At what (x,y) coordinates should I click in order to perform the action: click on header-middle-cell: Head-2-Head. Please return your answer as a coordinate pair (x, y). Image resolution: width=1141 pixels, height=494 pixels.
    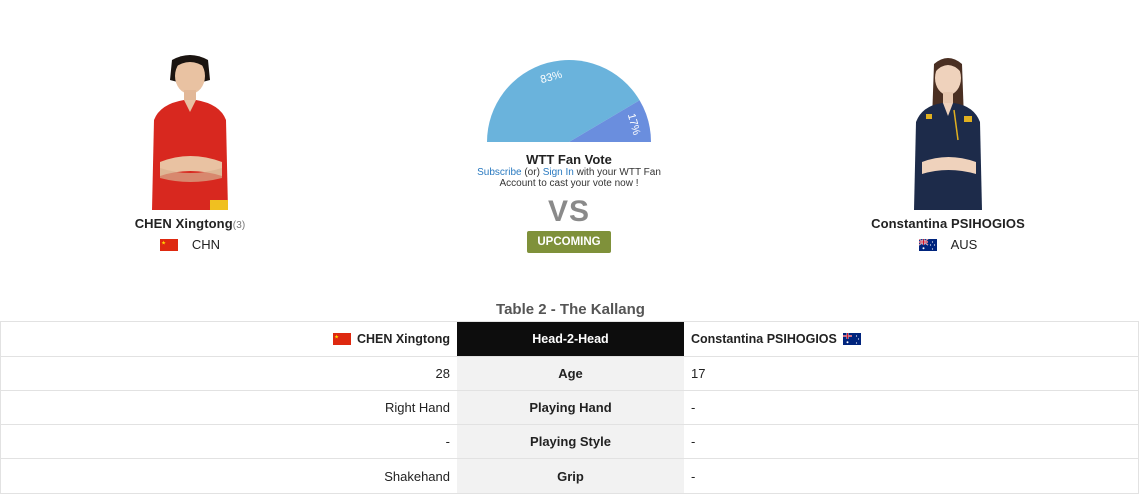
    Looking at the image, I should click on (570, 339).